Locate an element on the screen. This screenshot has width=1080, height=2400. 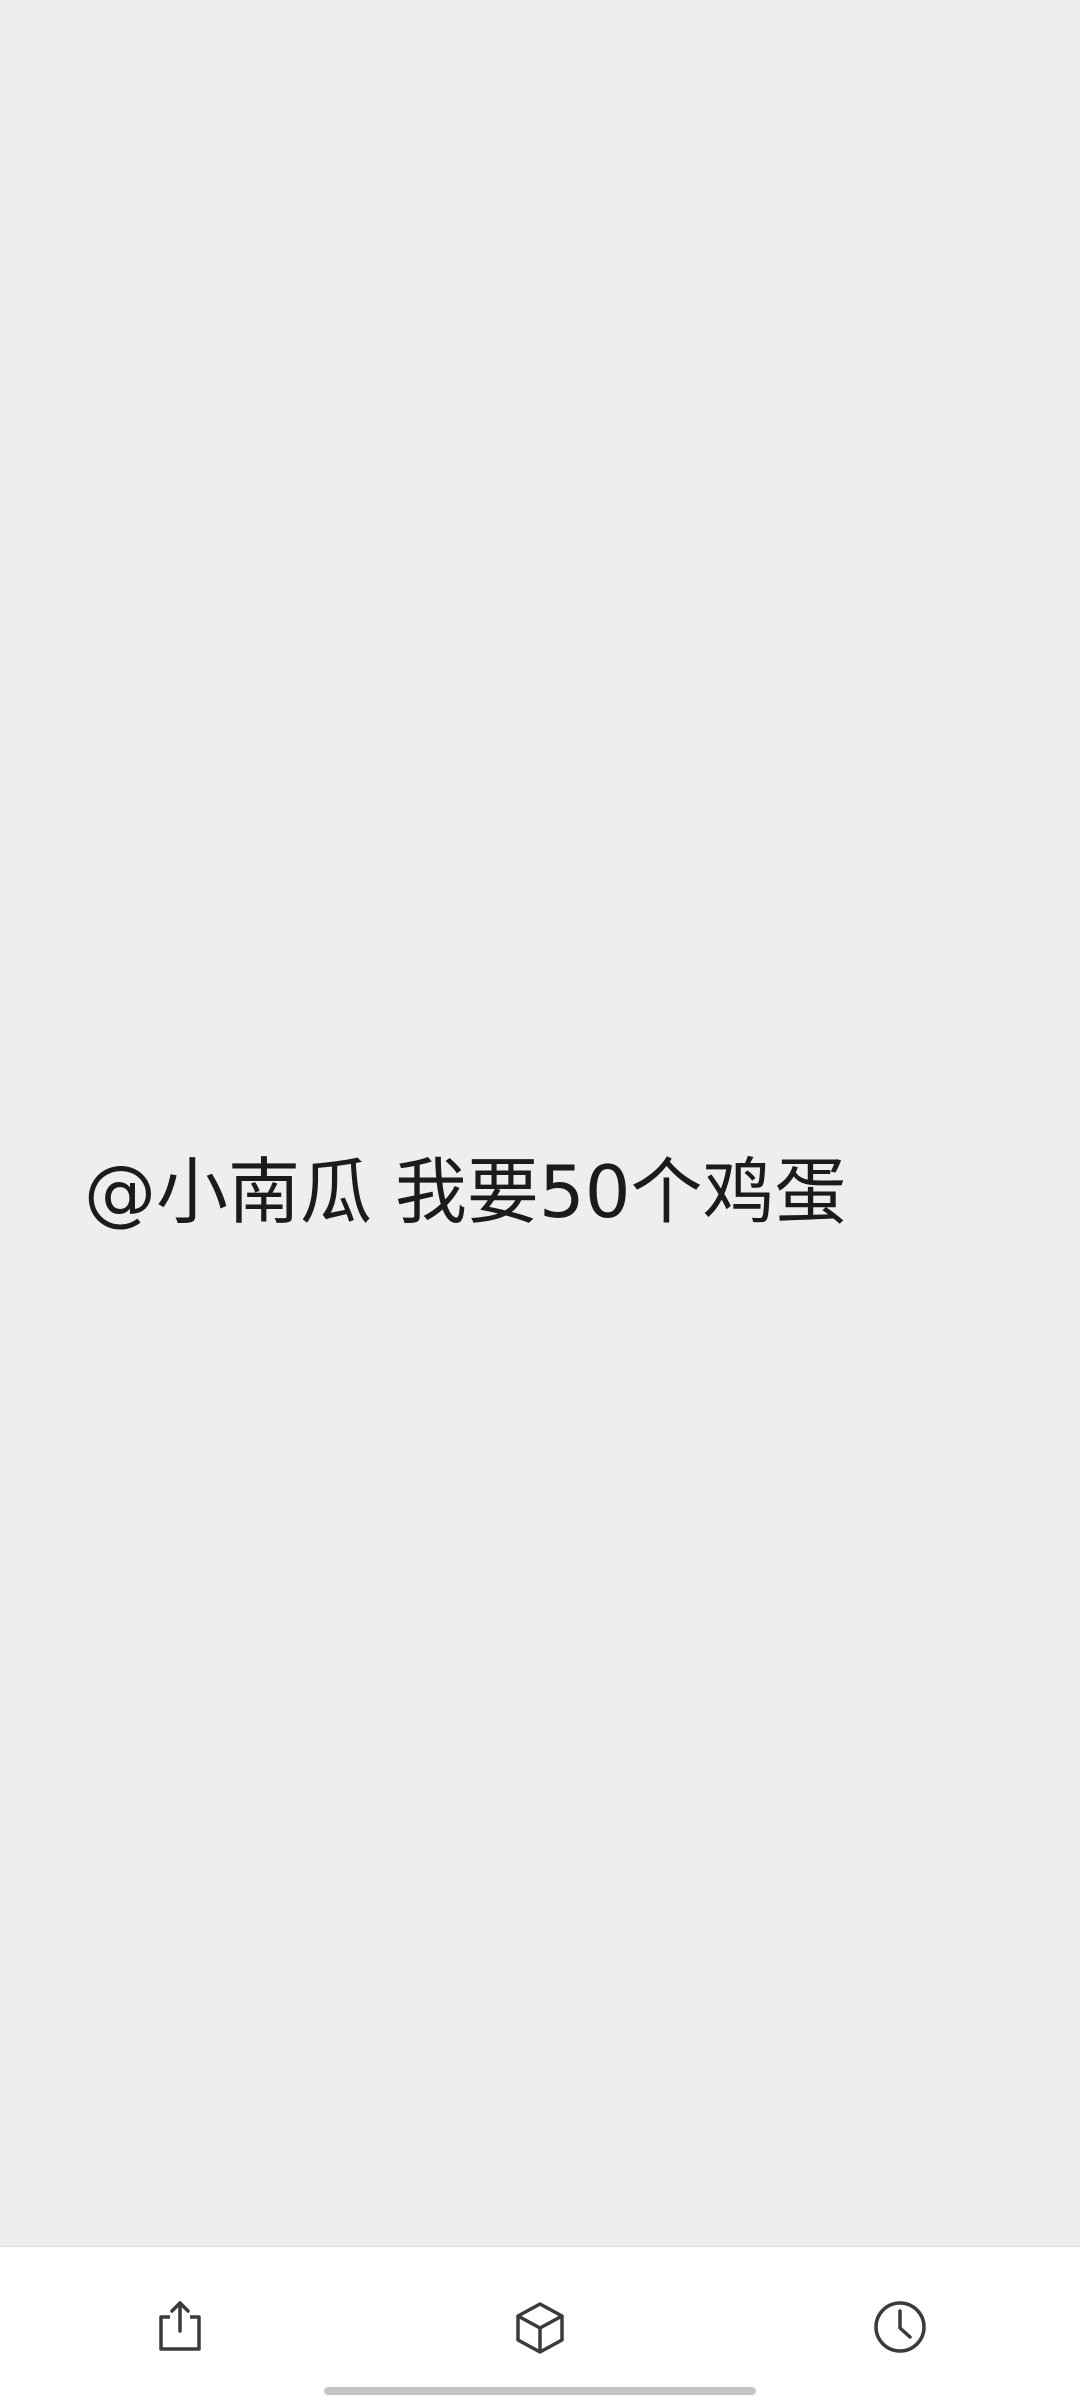
share-icon is located at coordinates (180, 2327).